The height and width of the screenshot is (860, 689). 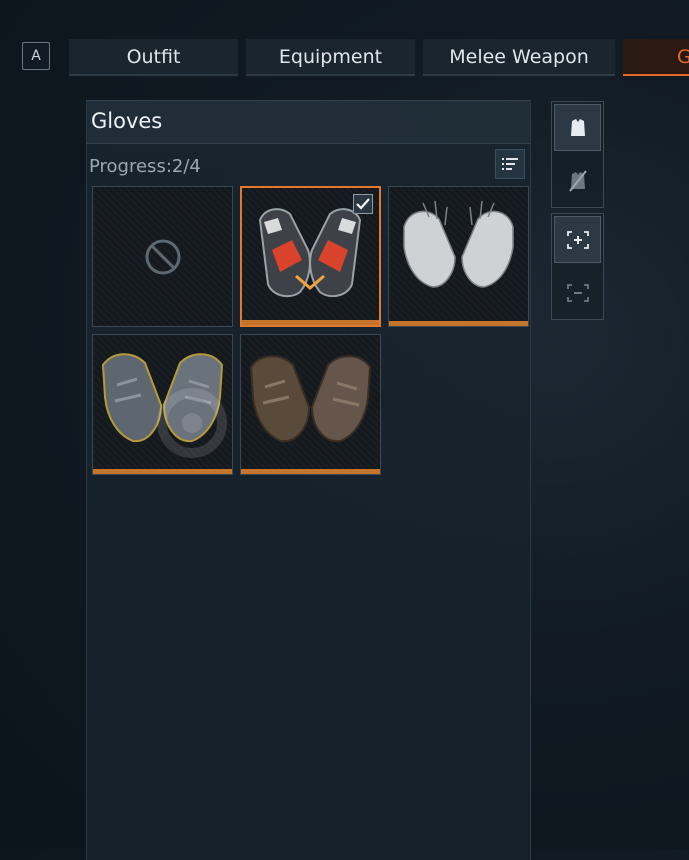 What do you see at coordinates (330, 57) in the screenshot?
I see `tab-equipment: Equipment` at bounding box center [330, 57].